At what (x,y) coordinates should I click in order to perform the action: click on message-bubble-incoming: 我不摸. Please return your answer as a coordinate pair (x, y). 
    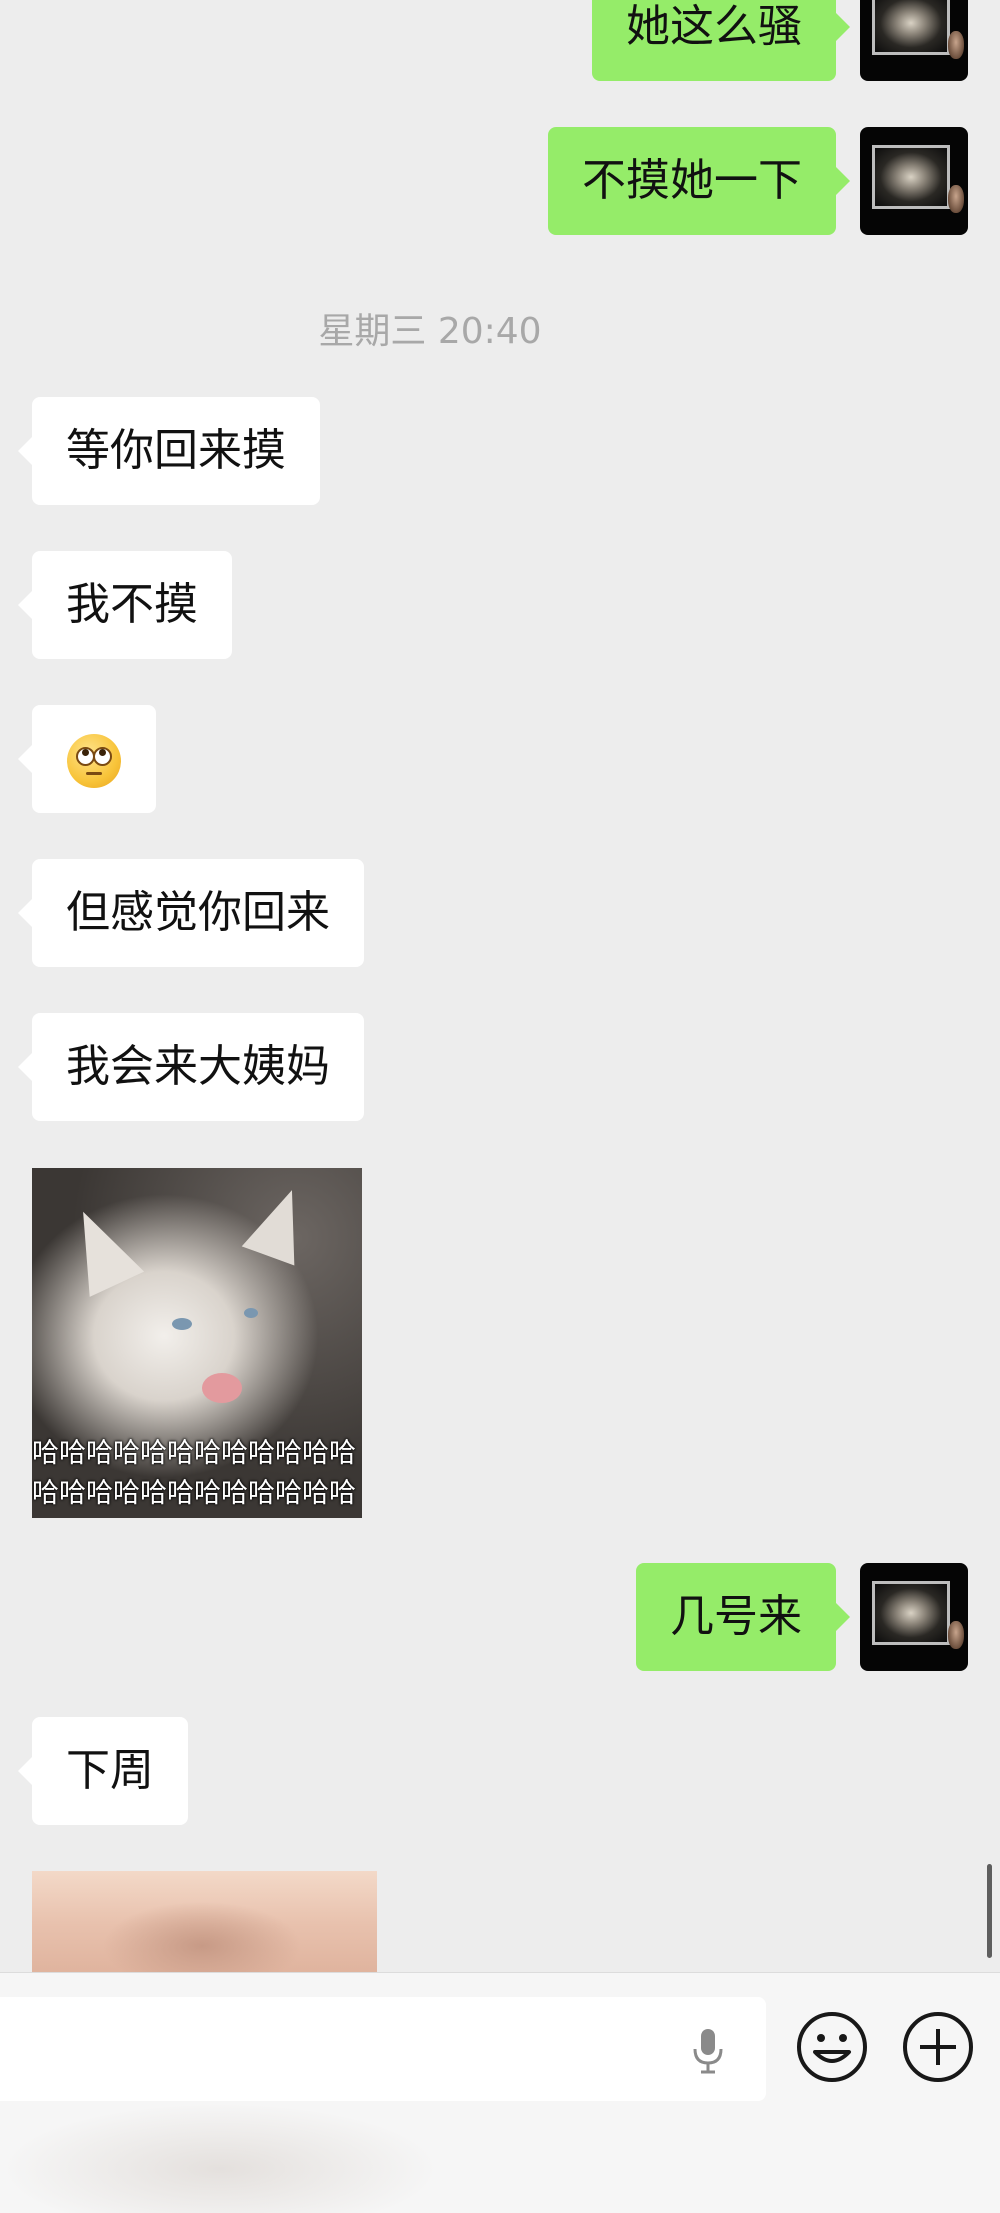
    Looking at the image, I should click on (125, 605).